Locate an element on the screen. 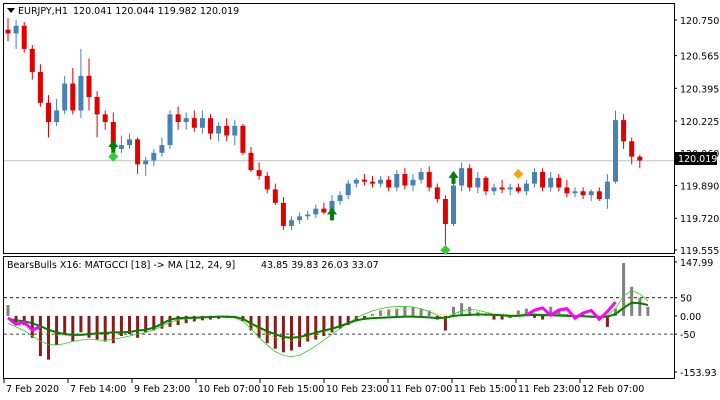 The height and width of the screenshot is (400, 720). ohlc-values: 120.041 120.044 119.982 120.019 is located at coordinates (156, 11).